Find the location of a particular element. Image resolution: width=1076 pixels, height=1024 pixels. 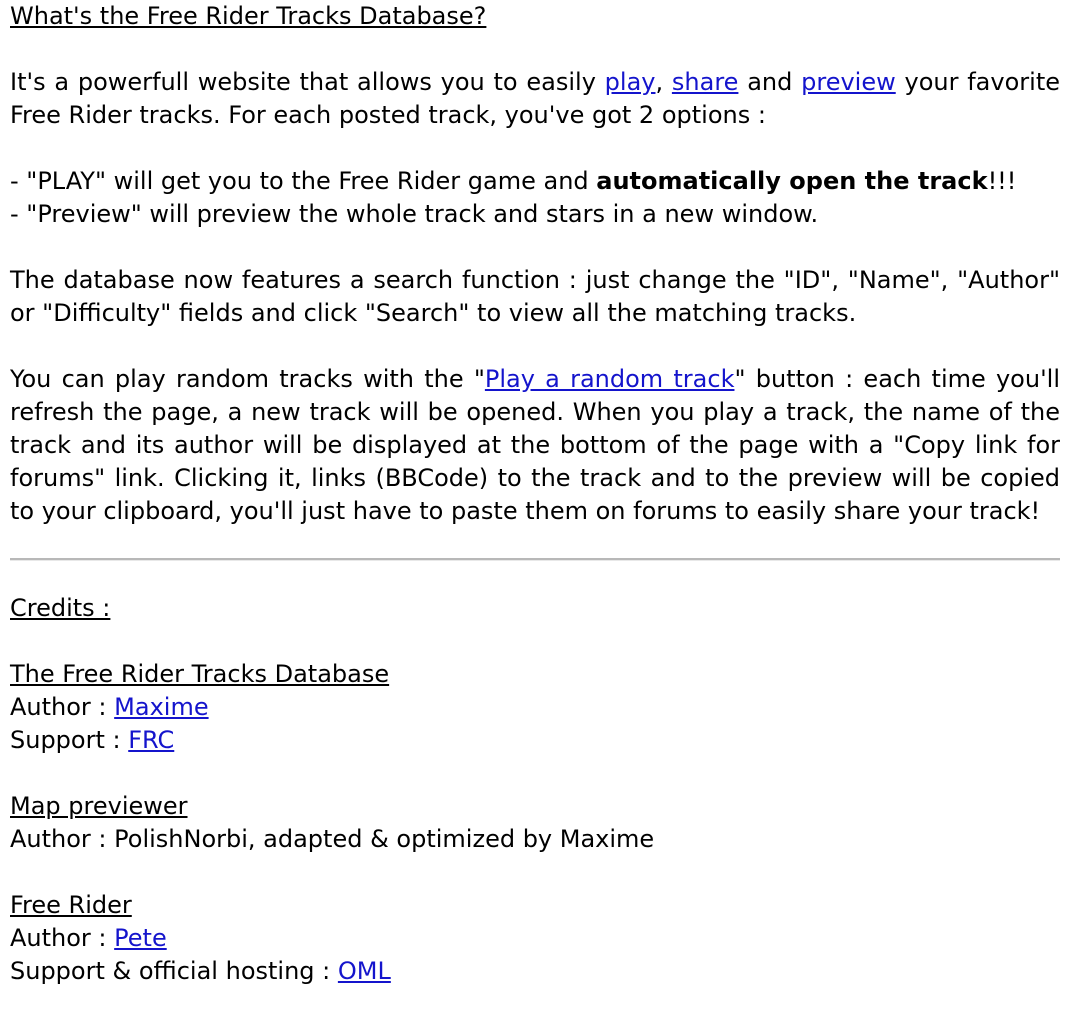

database-support-label: Support : is located at coordinates (69, 740).